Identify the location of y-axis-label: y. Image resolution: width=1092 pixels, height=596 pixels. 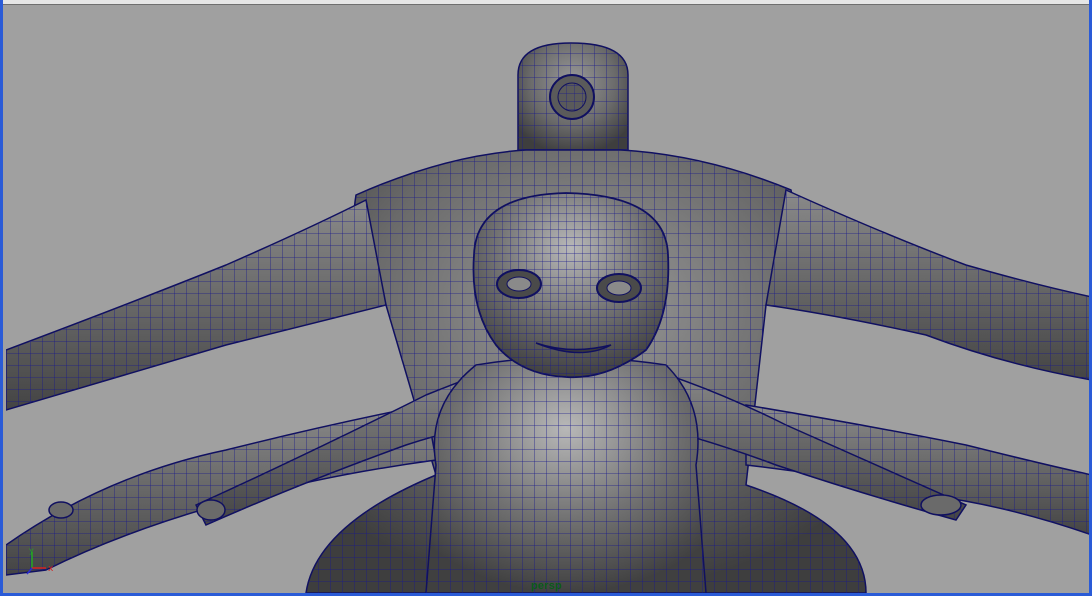
(31, 551).